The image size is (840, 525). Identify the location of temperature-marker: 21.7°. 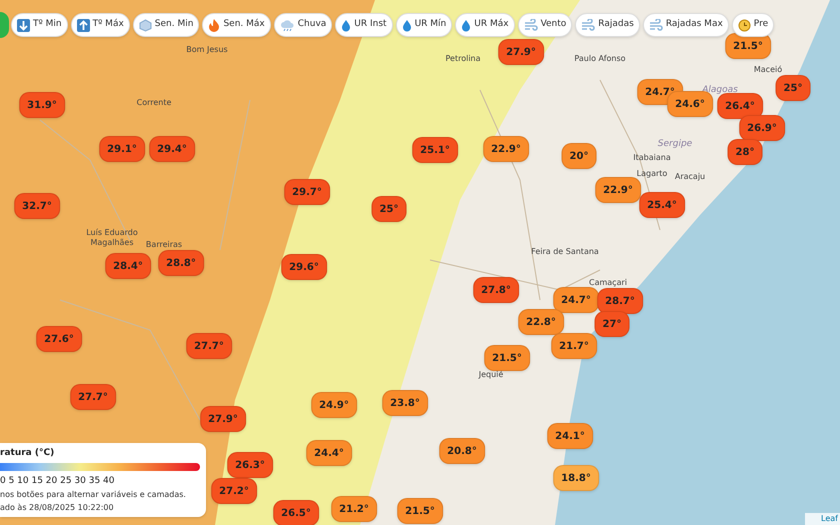
(574, 346).